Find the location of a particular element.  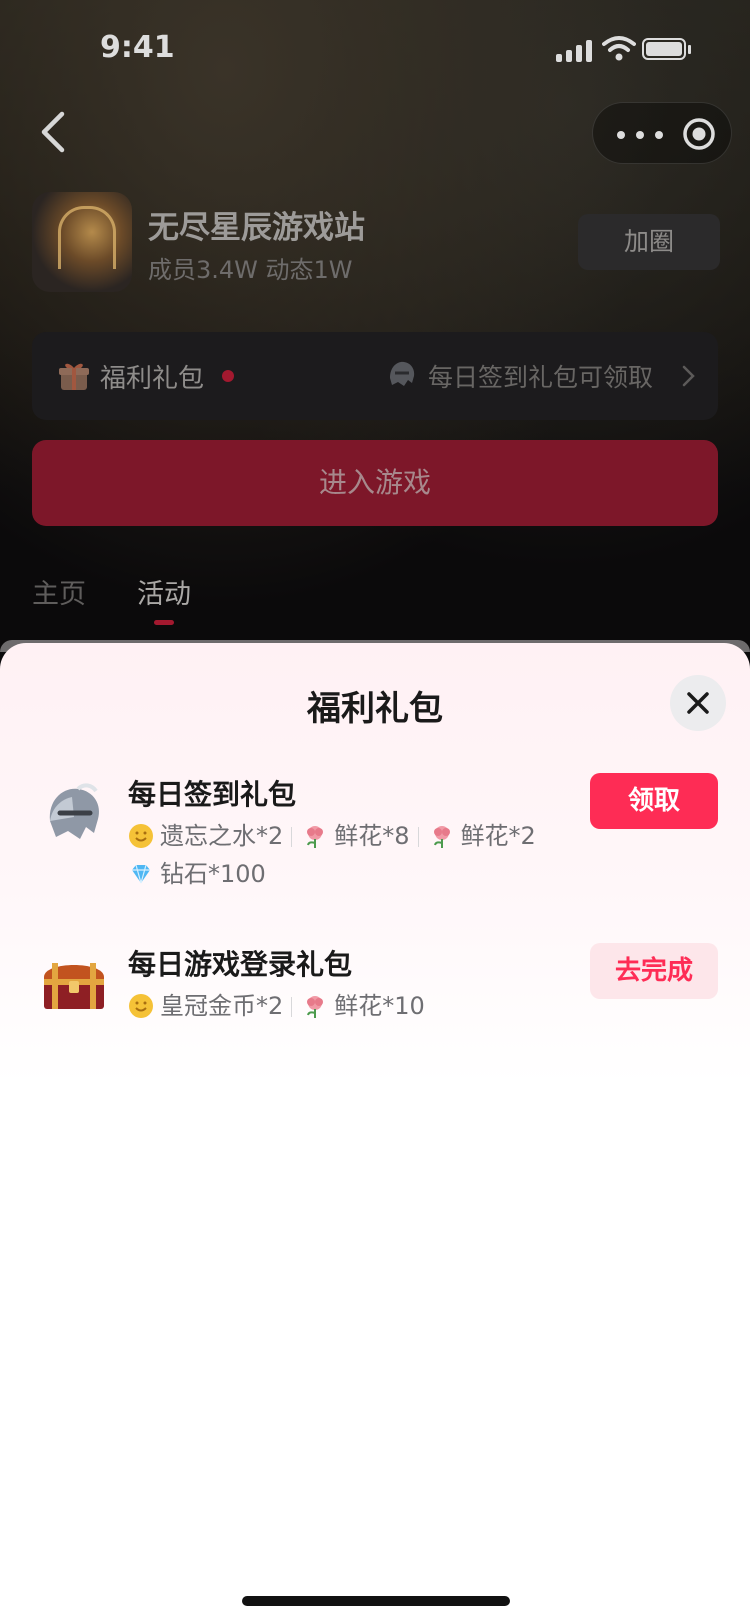

reward-item: 皇冠金币*2 is located at coordinates (205, 1006).